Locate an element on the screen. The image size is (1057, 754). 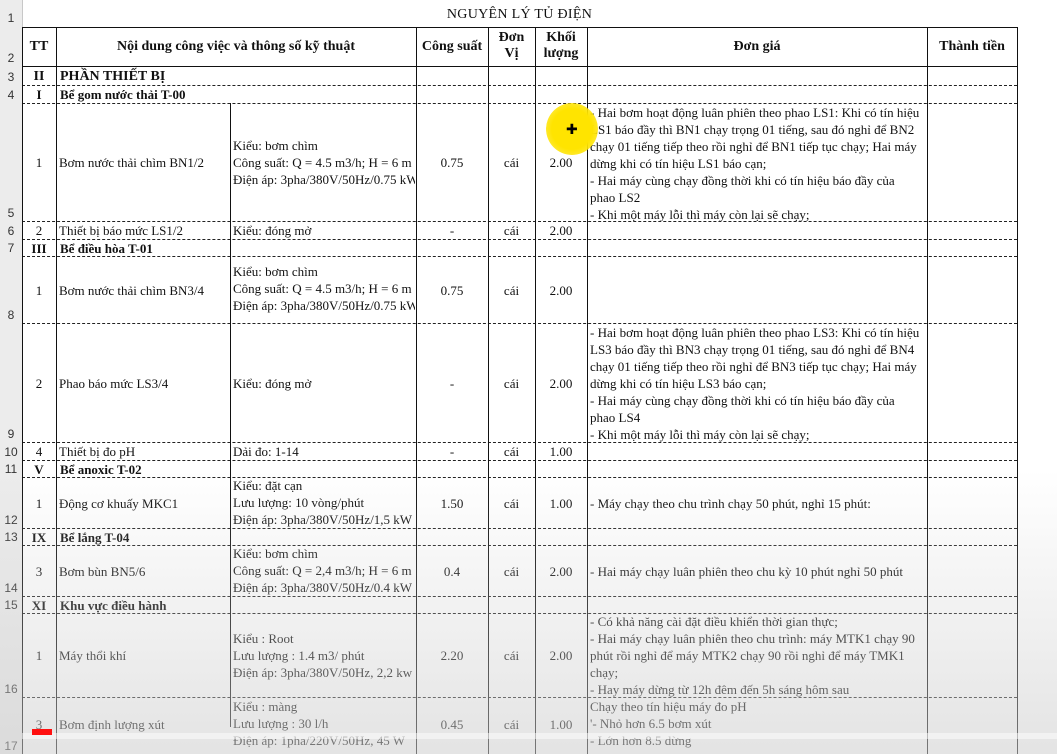
video-progress-bar is located at coordinates (539, 736).